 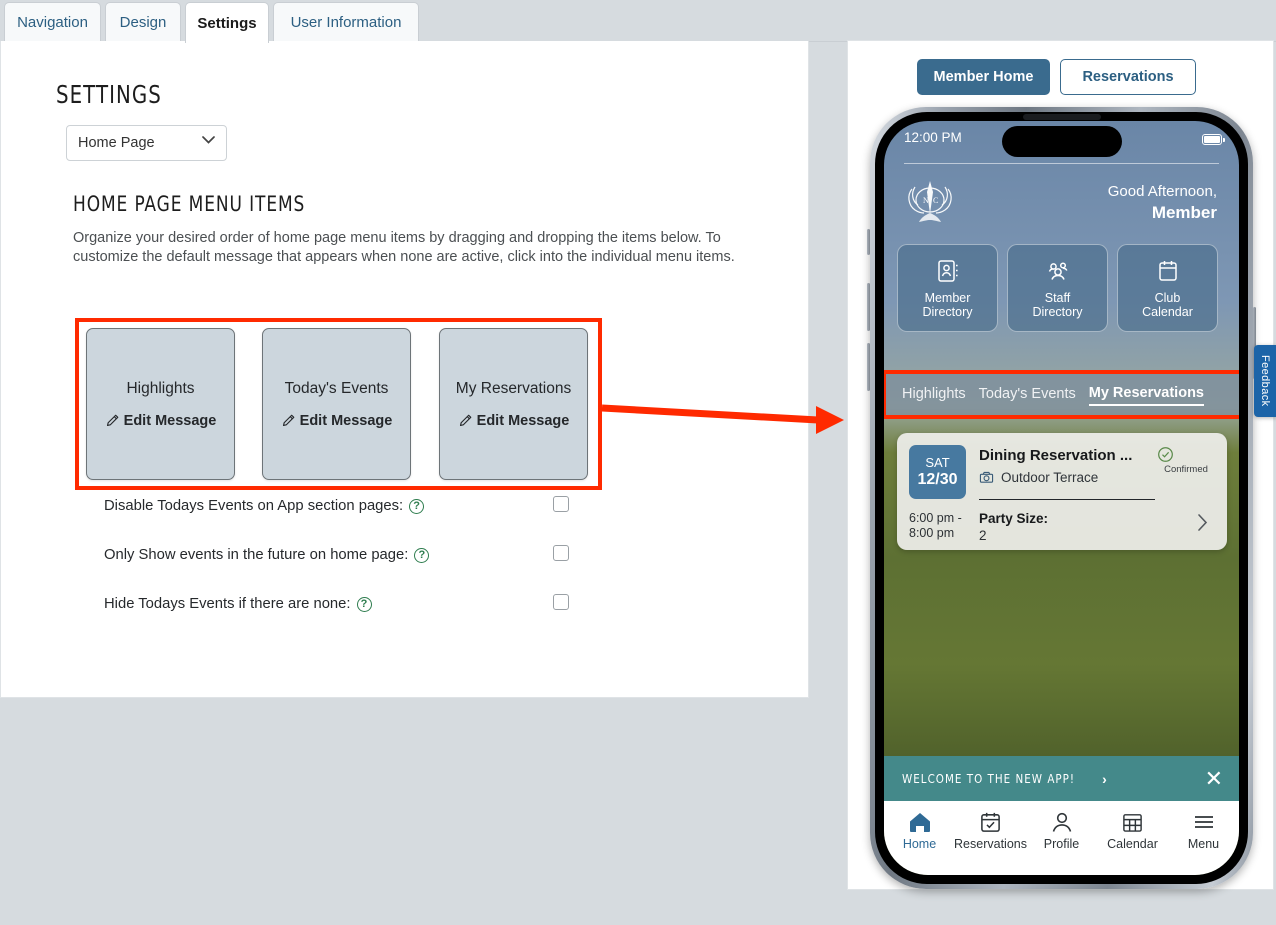 I want to click on menu-item-my-reservations: My Reservations Edit Message, so click(x=513, y=404).